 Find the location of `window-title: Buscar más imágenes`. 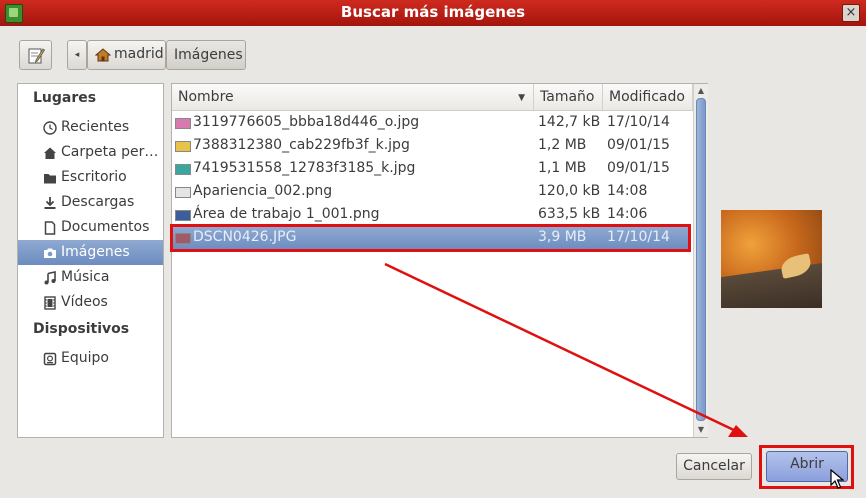

window-title: Buscar más imágenes is located at coordinates (433, 12).